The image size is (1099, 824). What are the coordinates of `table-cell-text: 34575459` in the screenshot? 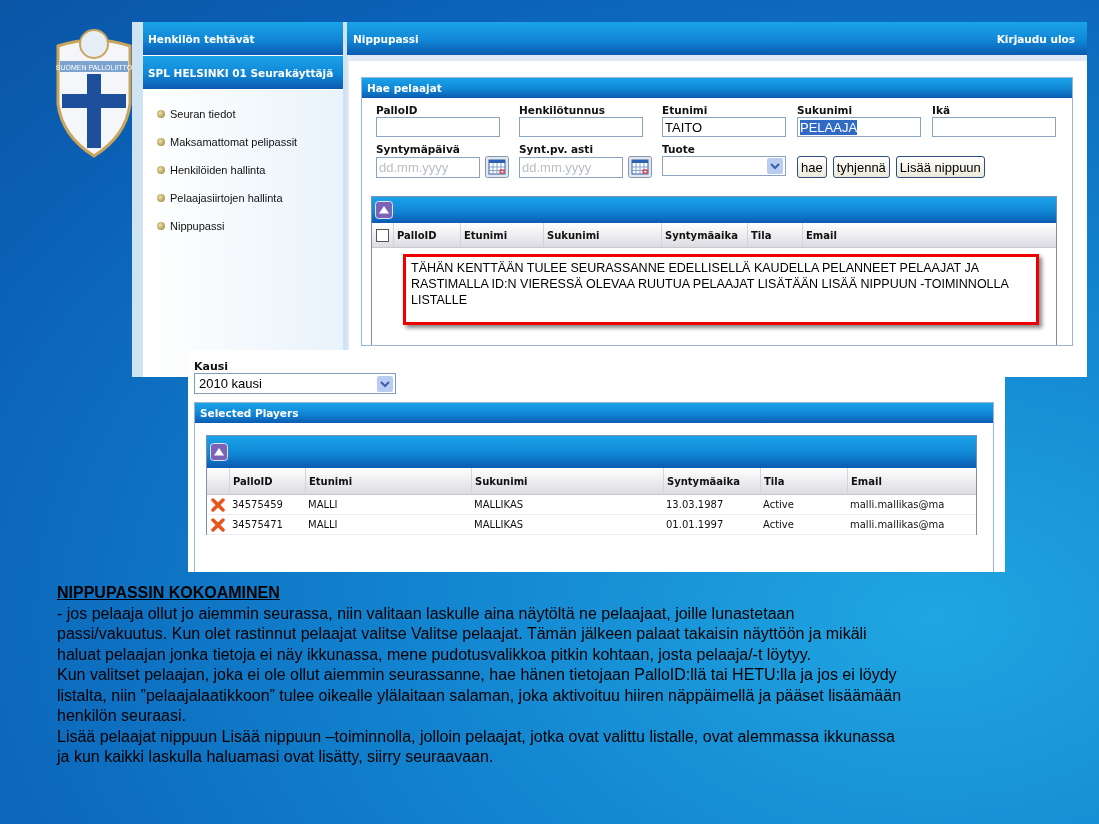 It's located at (257, 504).